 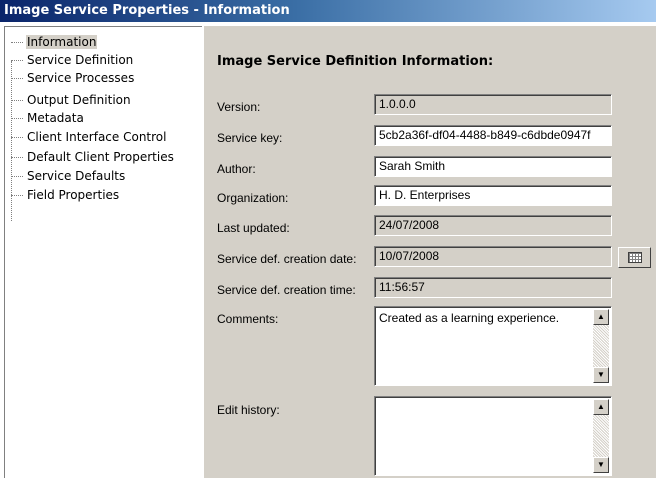 I want to click on tree-item-service-processes: Service Processes, so click(x=73, y=78).